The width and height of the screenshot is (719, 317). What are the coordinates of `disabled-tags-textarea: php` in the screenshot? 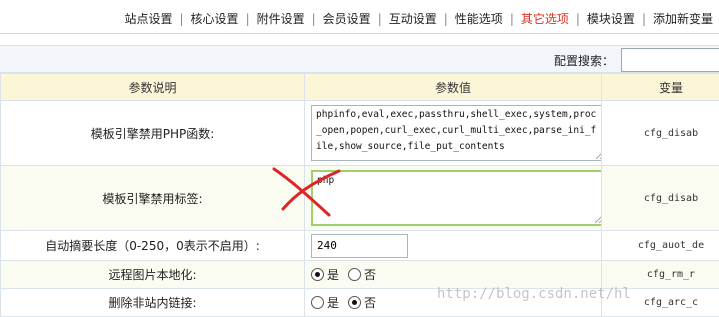 It's located at (456, 198).